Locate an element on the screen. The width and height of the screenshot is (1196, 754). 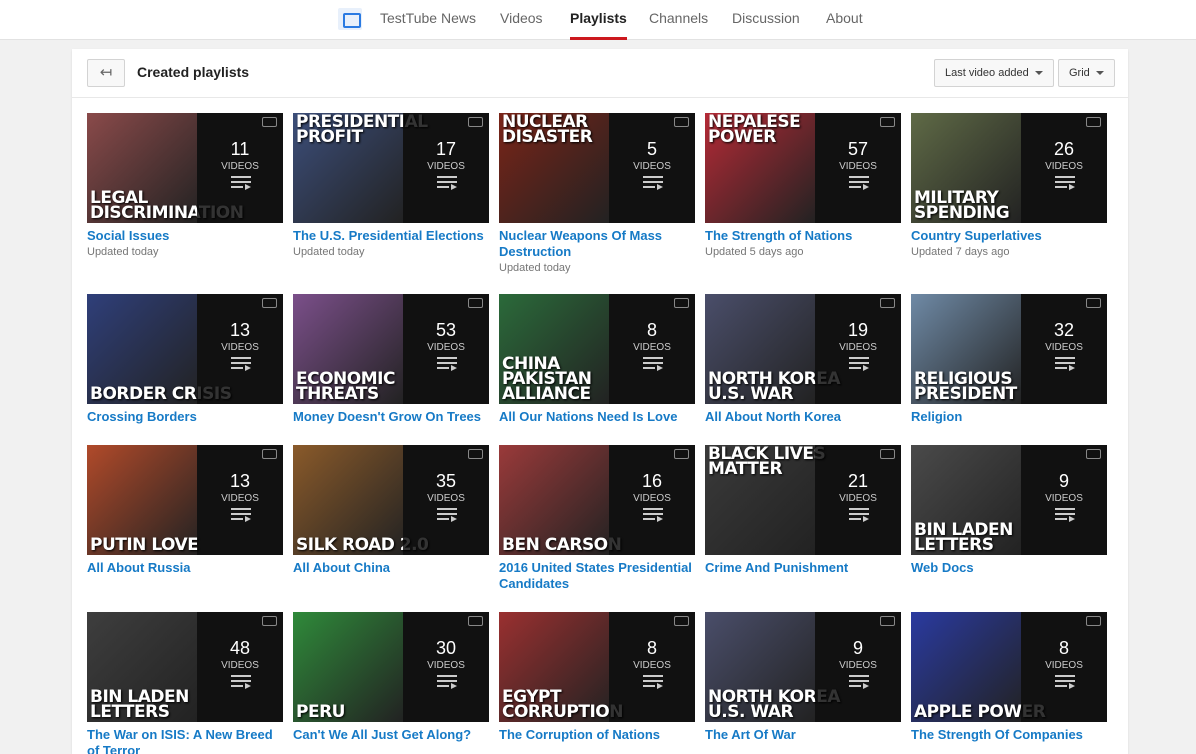
video-count-overlay: 19 VIDEOS is located at coordinates (858, 349).